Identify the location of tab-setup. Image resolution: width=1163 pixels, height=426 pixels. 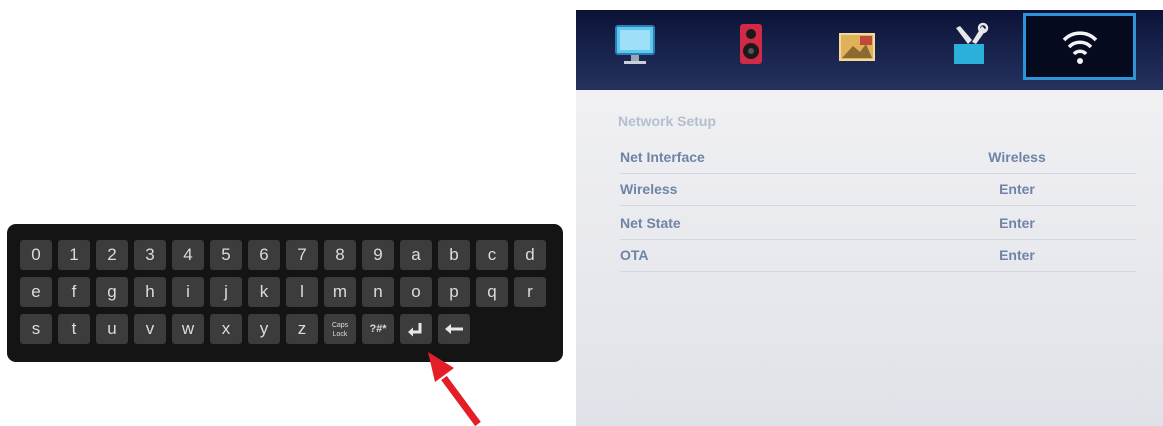
(968, 45).